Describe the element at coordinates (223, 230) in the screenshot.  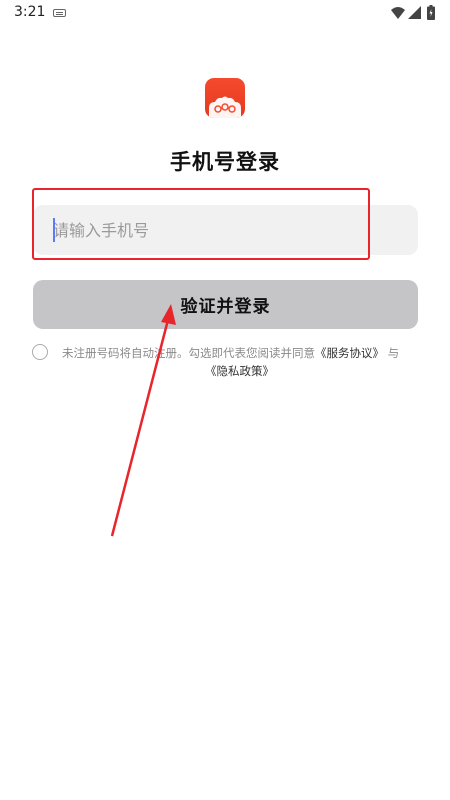
I see `phone-number-input` at that location.